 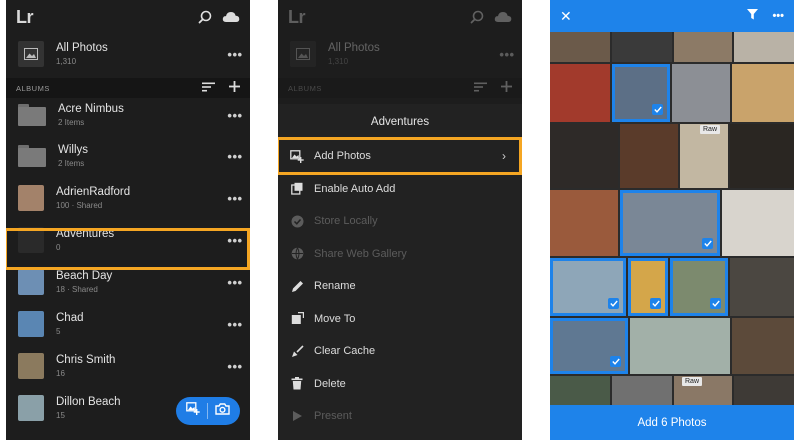 I want to click on menu-item-label: Present, so click(x=333, y=416).